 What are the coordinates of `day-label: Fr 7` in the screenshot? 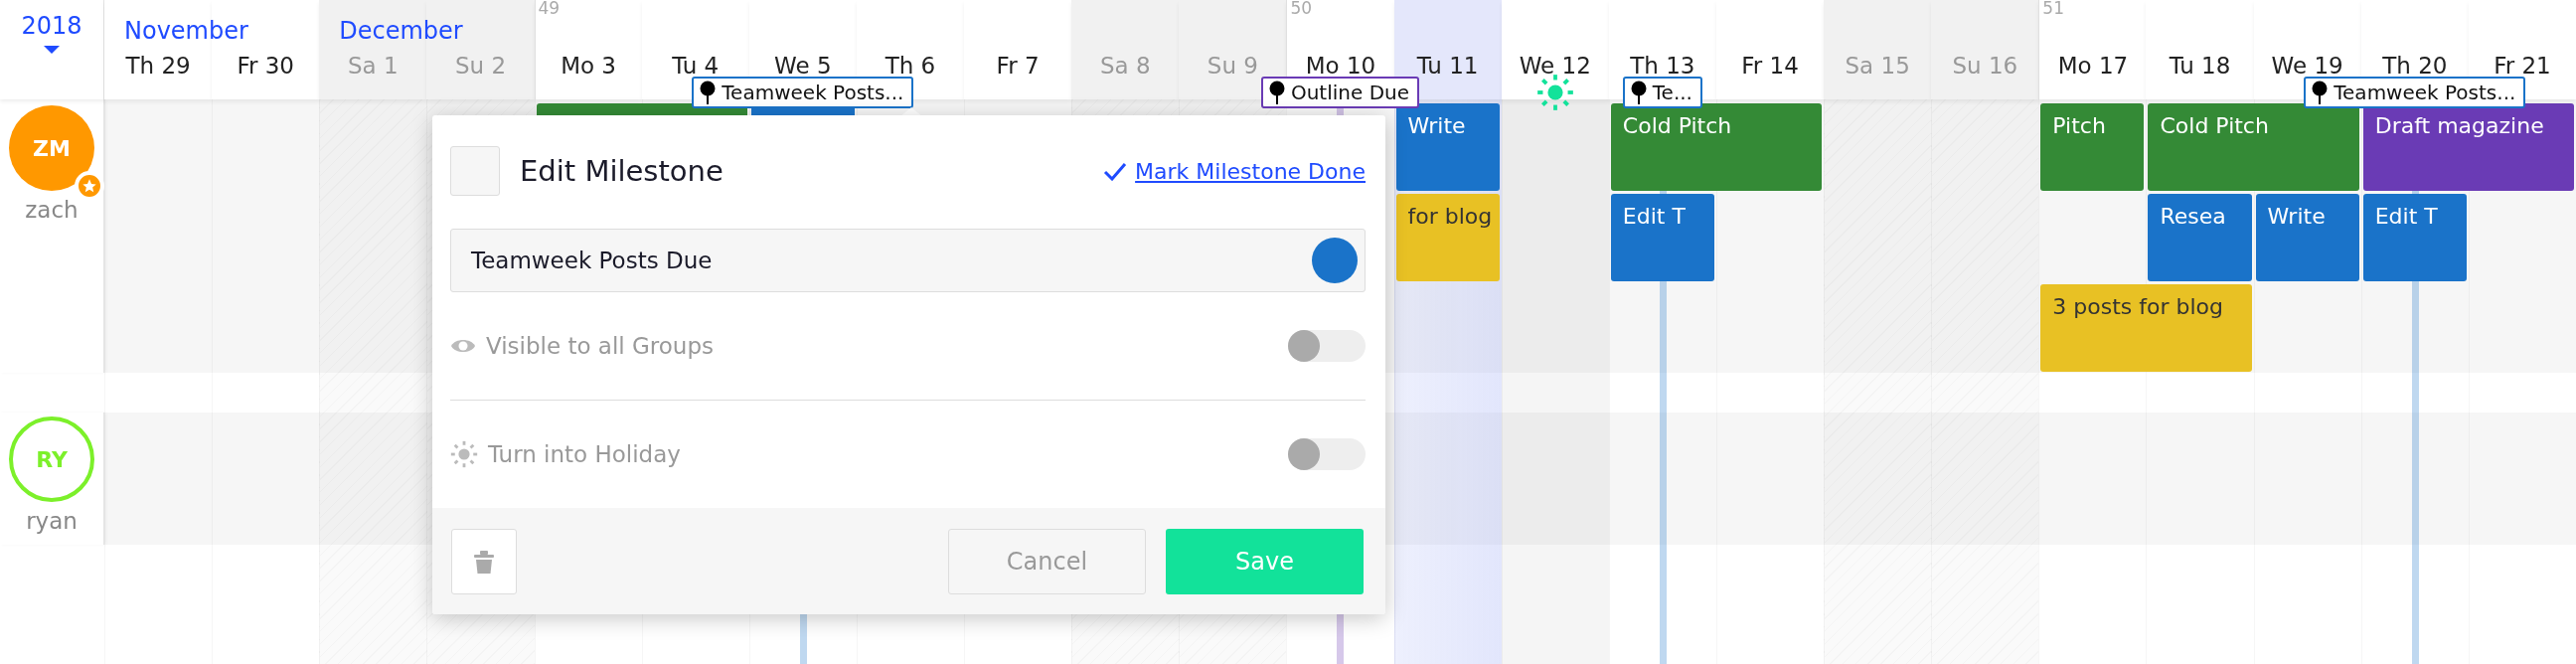 It's located at (1018, 66).